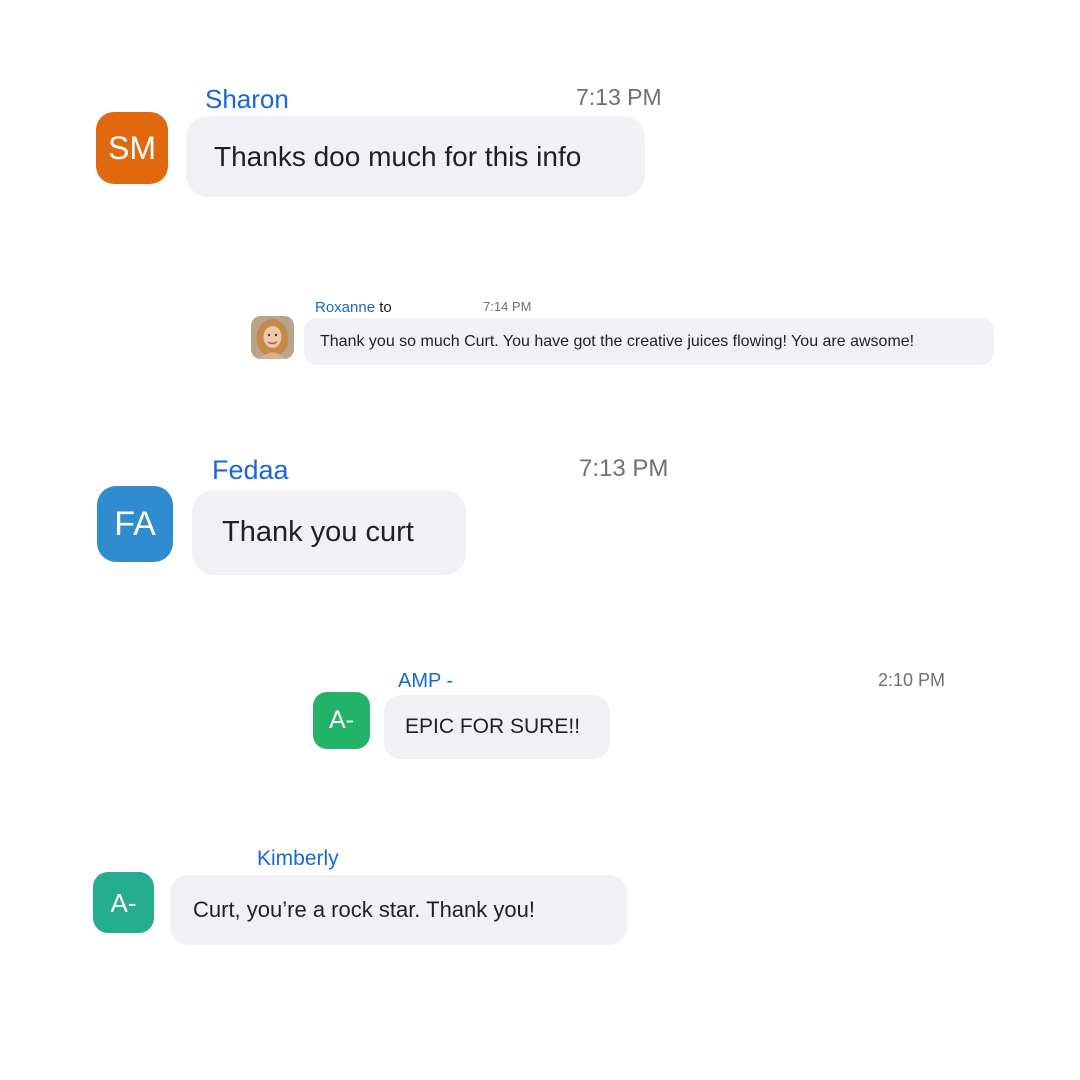 This screenshot has height=1080, width=1080. I want to click on avatar: FA, so click(135, 524).